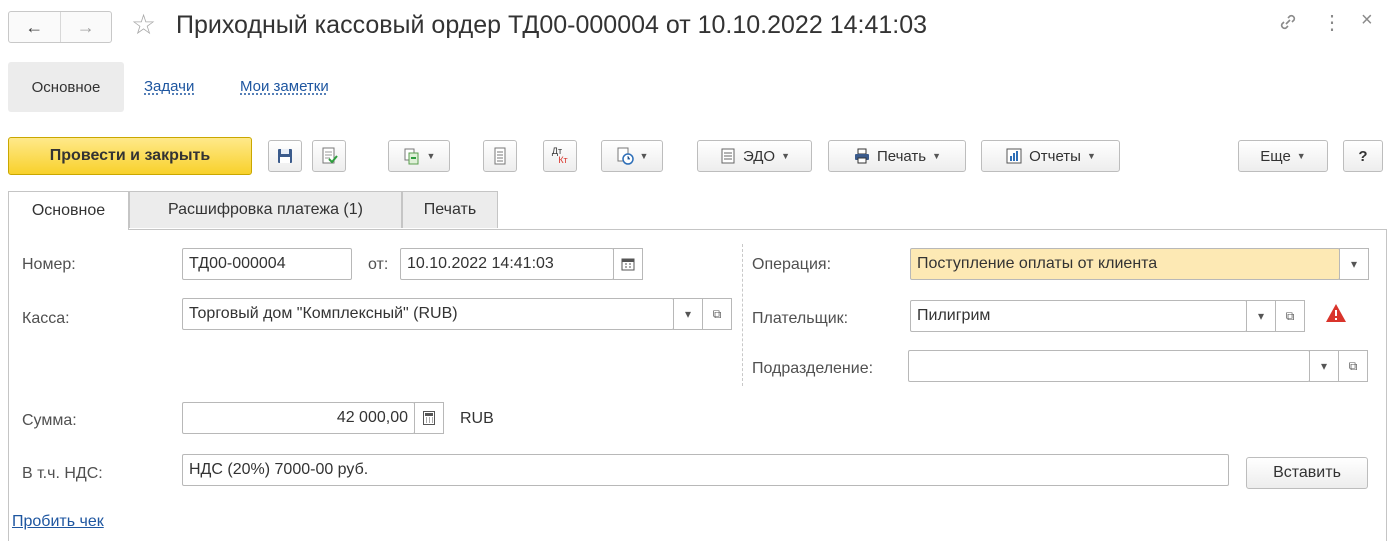 Image resolution: width=1395 pixels, height=541 pixels. What do you see at coordinates (1014, 156) in the screenshot?
I see `report-chart-icon` at bounding box center [1014, 156].